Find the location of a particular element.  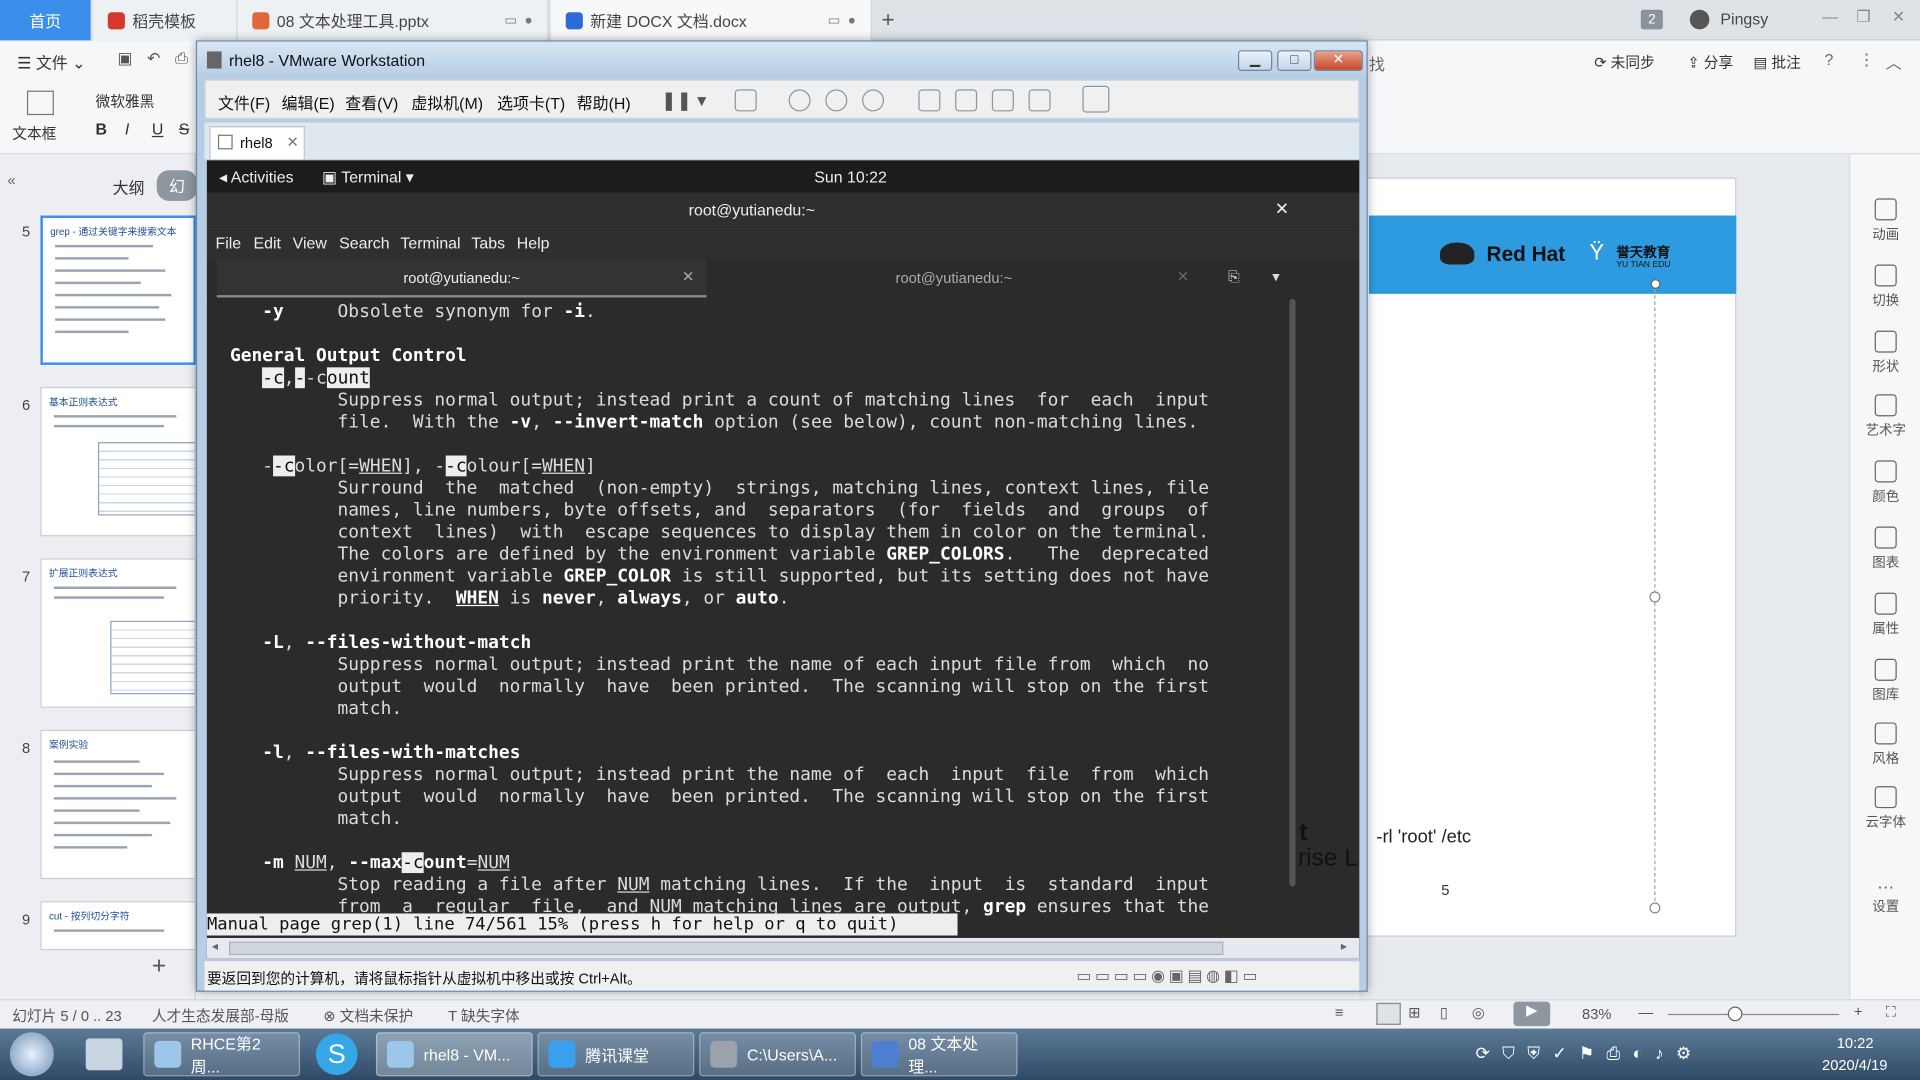

slide-thumbnail: grep - 通过关键字来搜索文本 is located at coordinates (118, 290).